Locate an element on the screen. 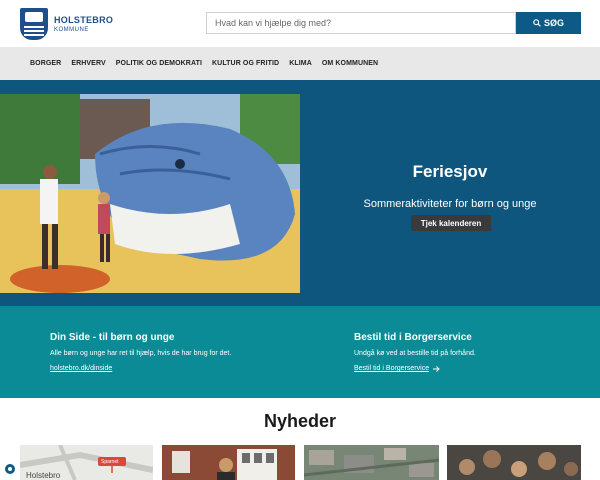  map-city-label: Holstebro is located at coordinates (43, 475).